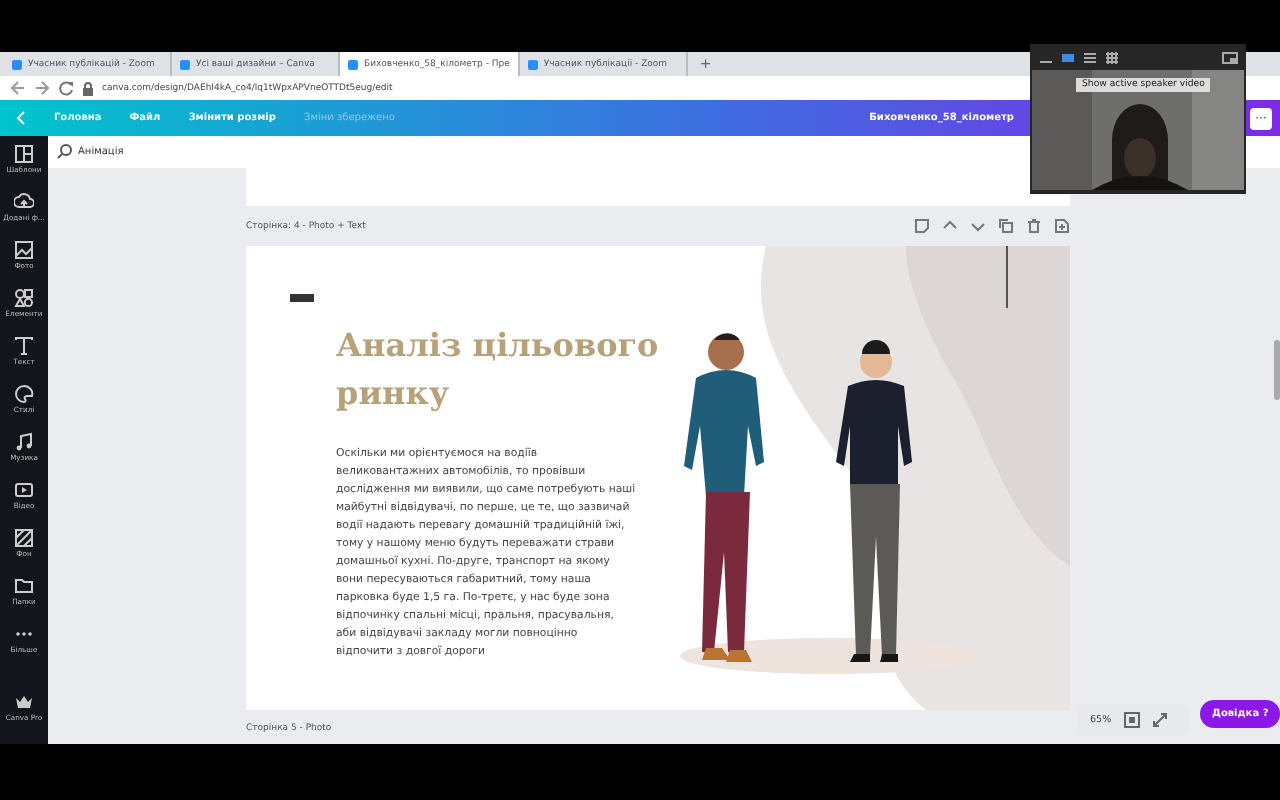 The image size is (1280, 800). I want to click on scrollbar-thumb, so click(1277, 370).